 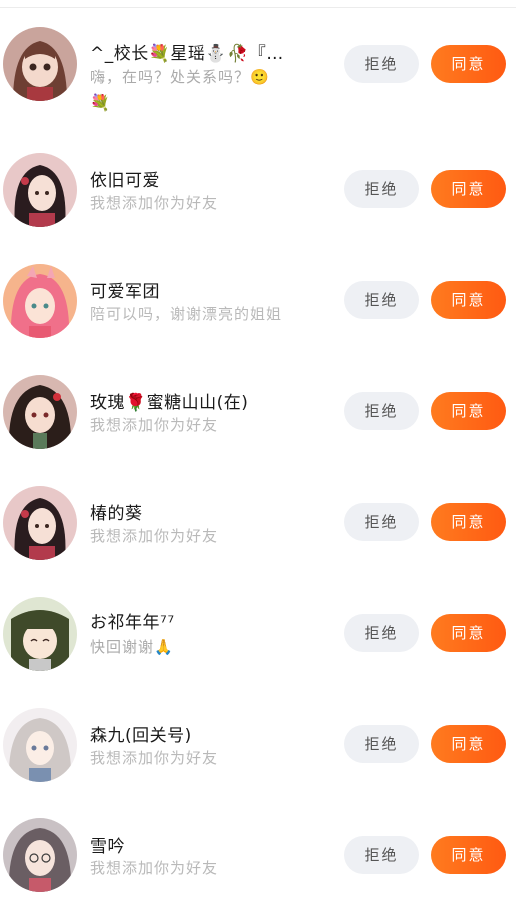 What do you see at coordinates (132, 623) in the screenshot?
I see `requester-name: お祁年年⁷⁷` at bounding box center [132, 623].